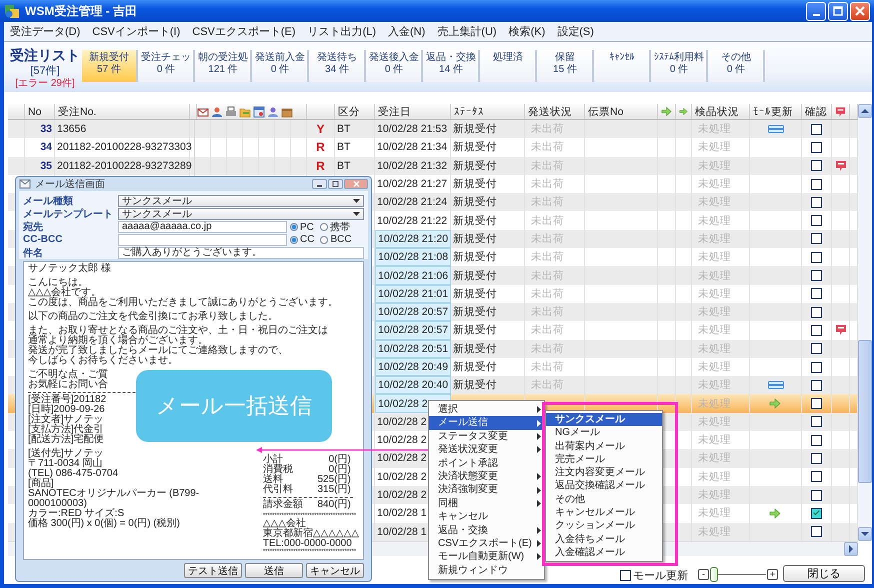 Image resolution: width=874 pixels, height=588 pixels. I want to click on table-cell: 10/02/28 20:49, so click(413, 367).